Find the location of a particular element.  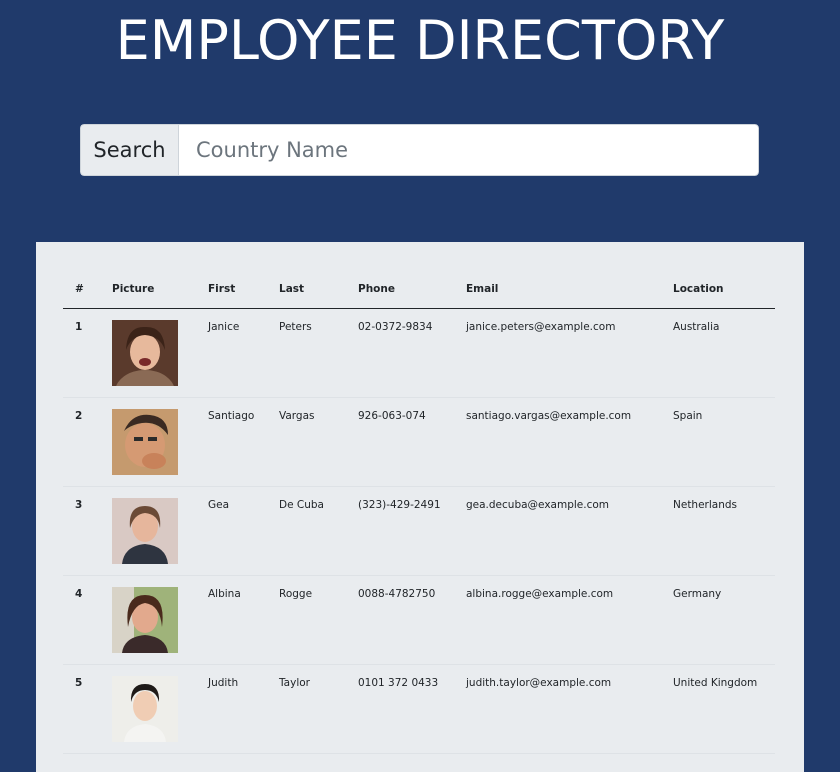

first-name: Gea is located at coordinates (231, 531).